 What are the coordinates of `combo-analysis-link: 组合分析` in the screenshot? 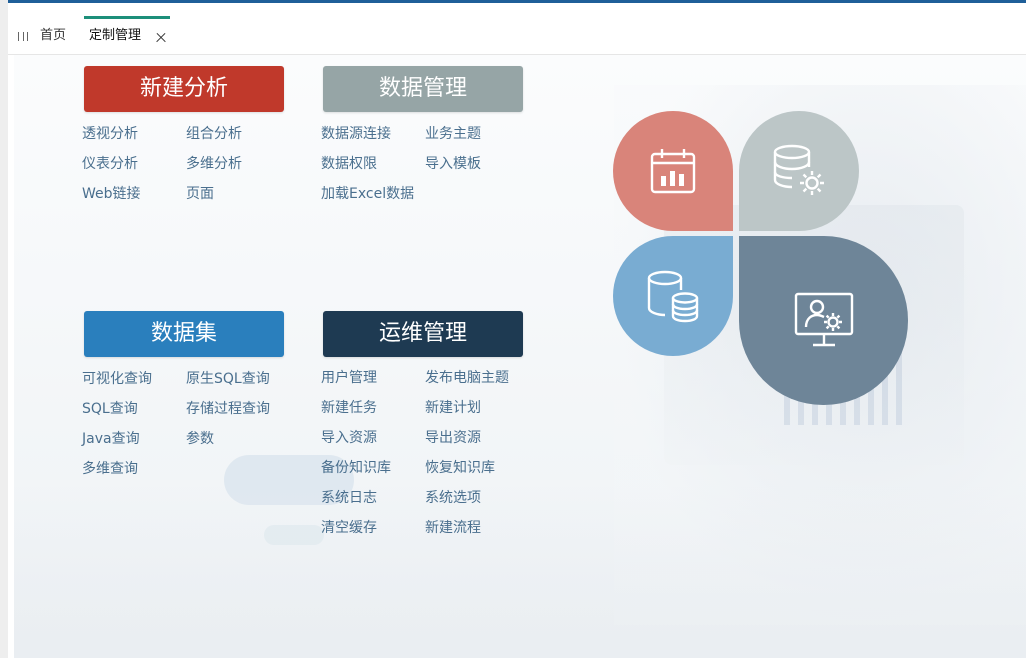 It's located at (214, 133).